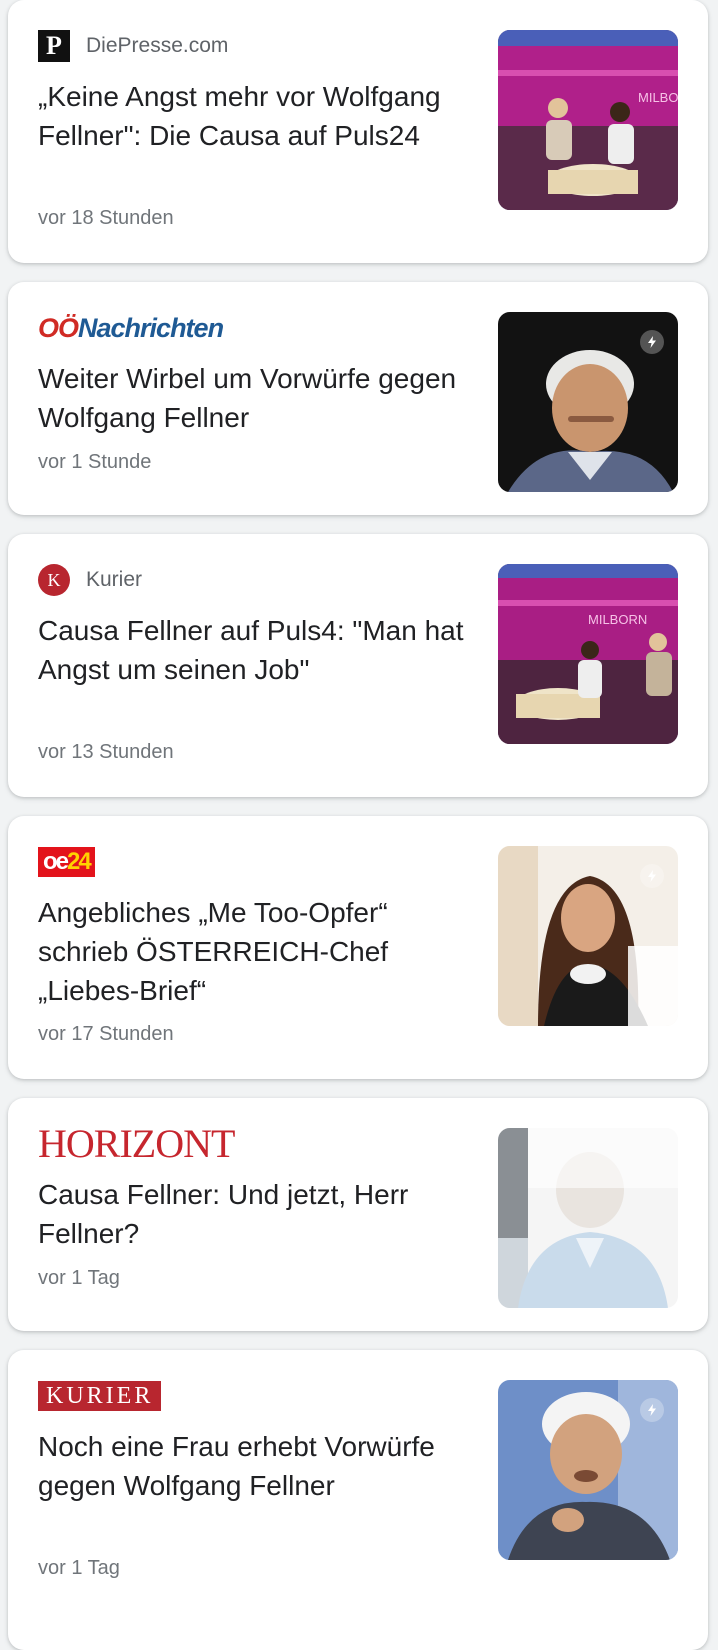  What do you see at coordinates (58, 328) in the screenshot?
I see `oon-logo-oo: OÖ` at bounding box center [58, 328].